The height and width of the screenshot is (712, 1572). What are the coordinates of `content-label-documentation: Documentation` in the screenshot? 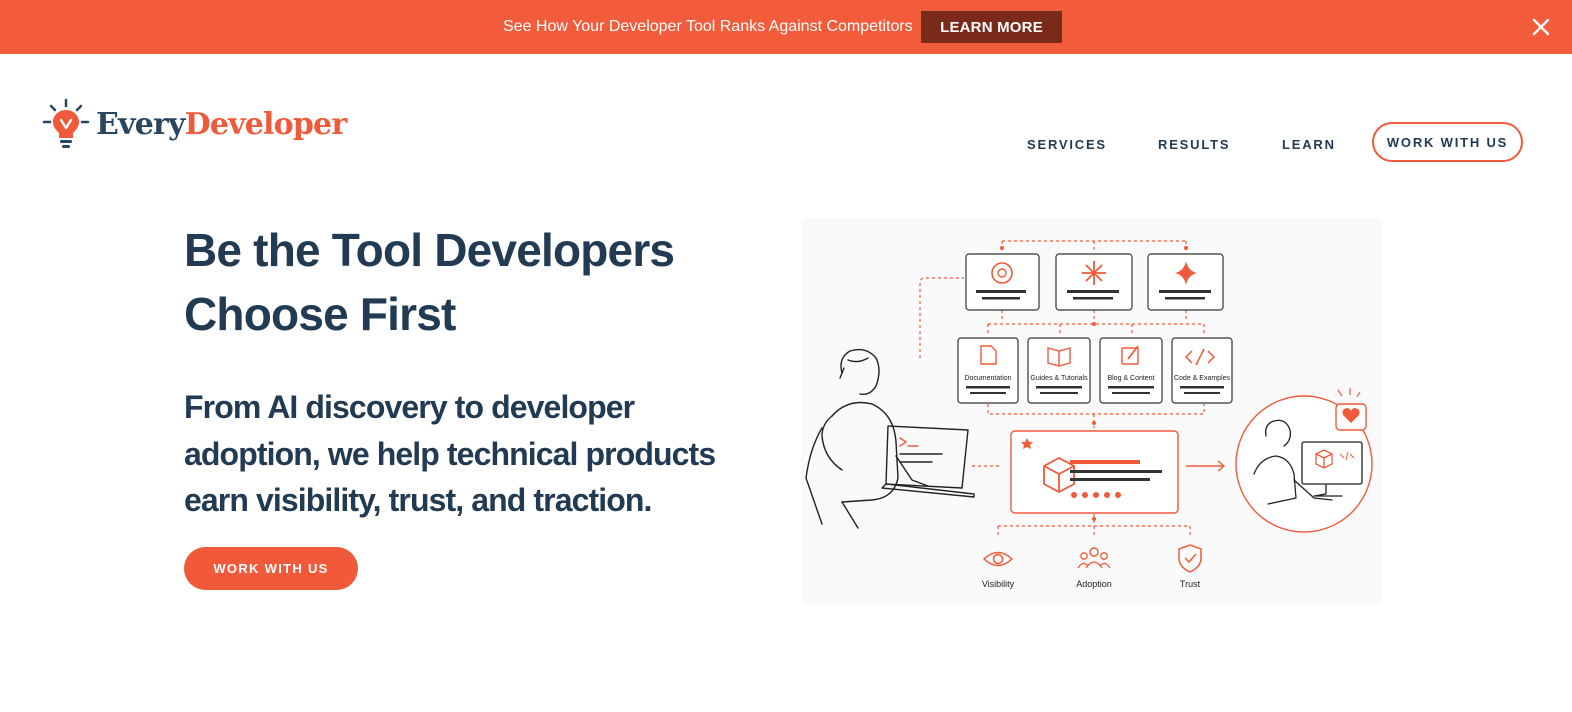 It's located at (987, 378).